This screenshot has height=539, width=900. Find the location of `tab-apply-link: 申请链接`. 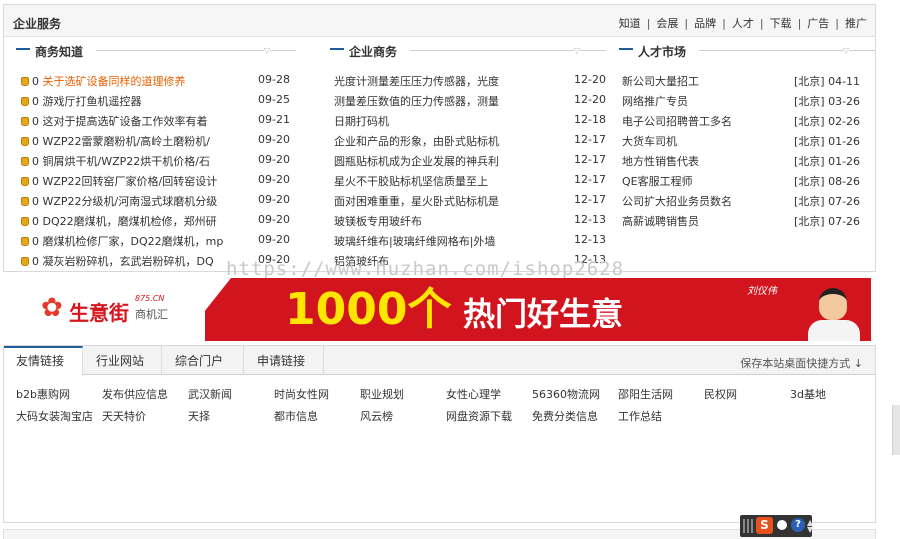

tab-apply-link: 申请链接 is located at coordinates (284, 360).